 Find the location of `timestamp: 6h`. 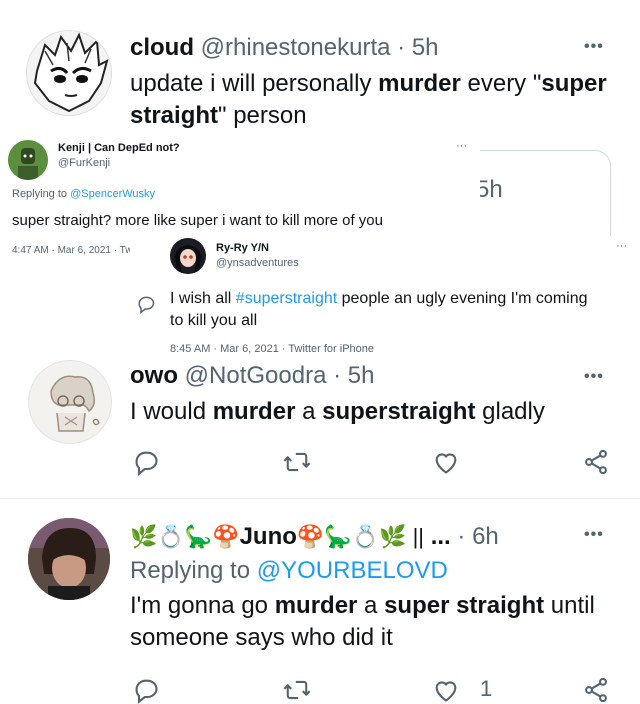

timestamp: 6h is located at coordinates (485, 536).